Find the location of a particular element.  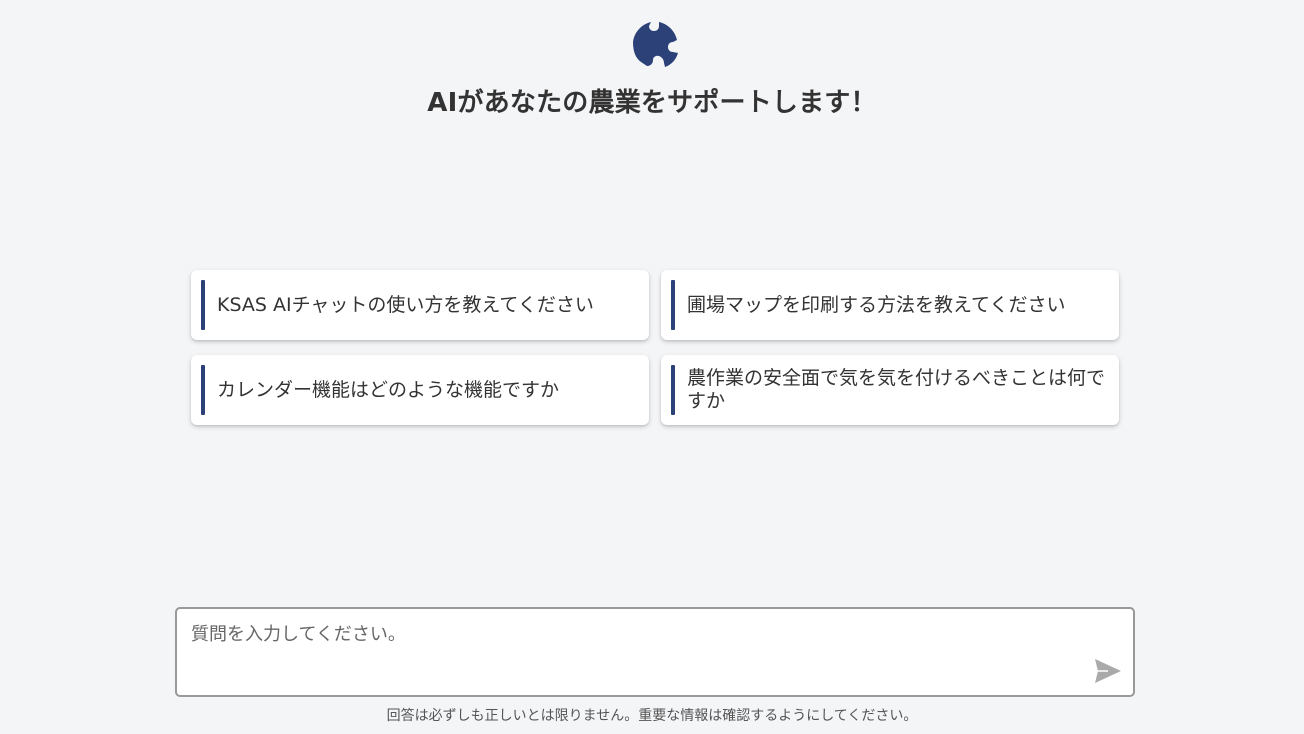

suggestion-label: 農作業の安全面で気を気を付けるべきことは何ですか is located at coordinates (896, 389).